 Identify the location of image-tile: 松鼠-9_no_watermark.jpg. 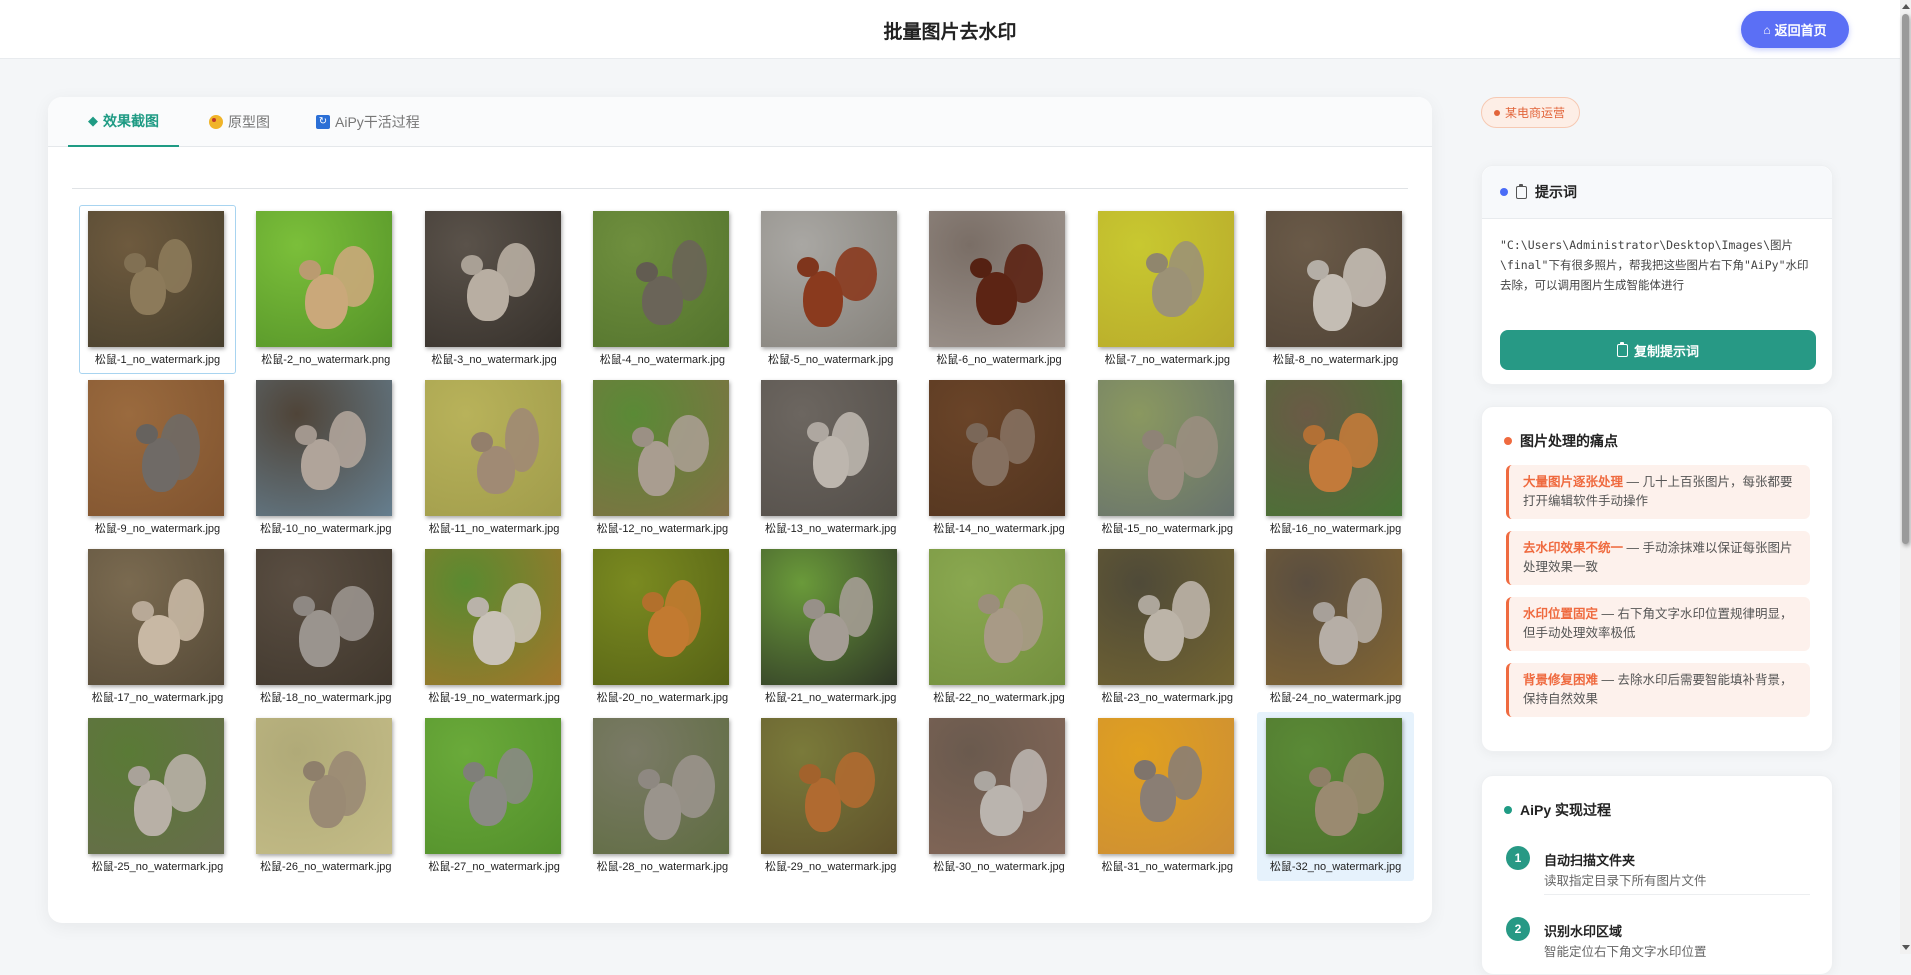
(157, 458).